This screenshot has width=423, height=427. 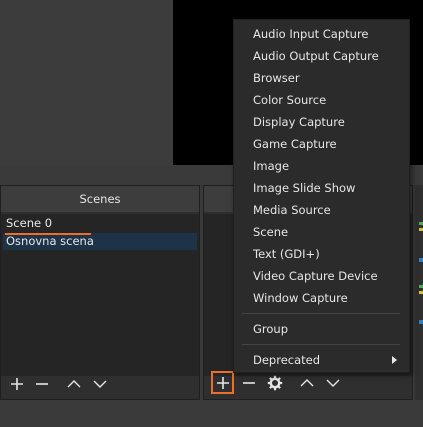 I want to click on remove-scene-button, so click(x=42, y=384).